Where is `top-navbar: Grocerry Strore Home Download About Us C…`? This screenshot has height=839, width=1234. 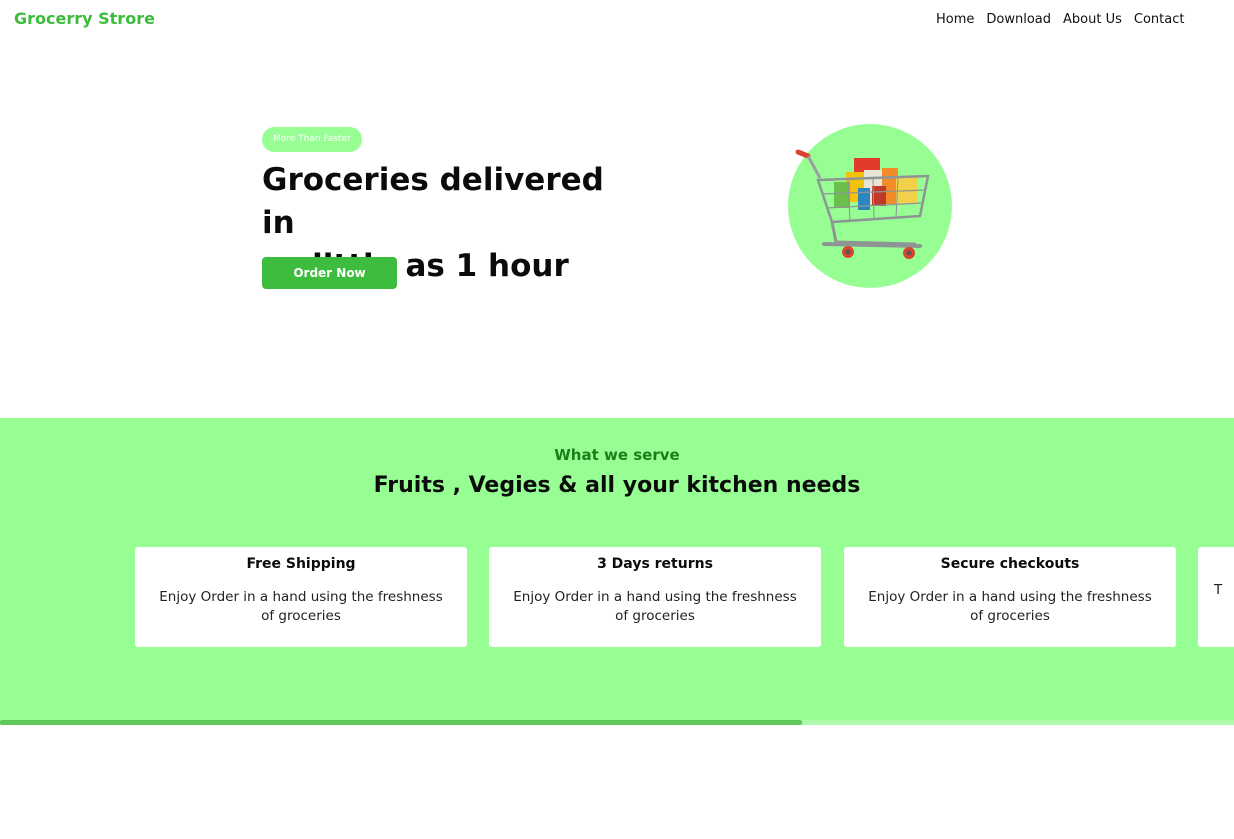
top-navbar: Grocerry Strore Home Download About Us C… is located at coordinates (617, 20).